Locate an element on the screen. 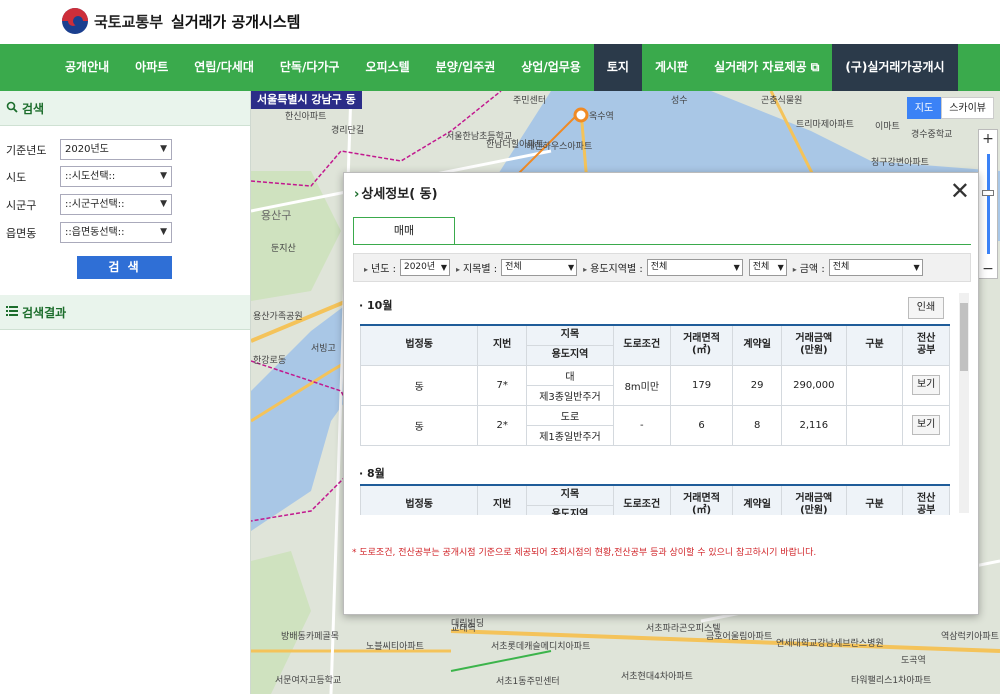  zoom-out-icon: − is located at coordinates (988, 269).